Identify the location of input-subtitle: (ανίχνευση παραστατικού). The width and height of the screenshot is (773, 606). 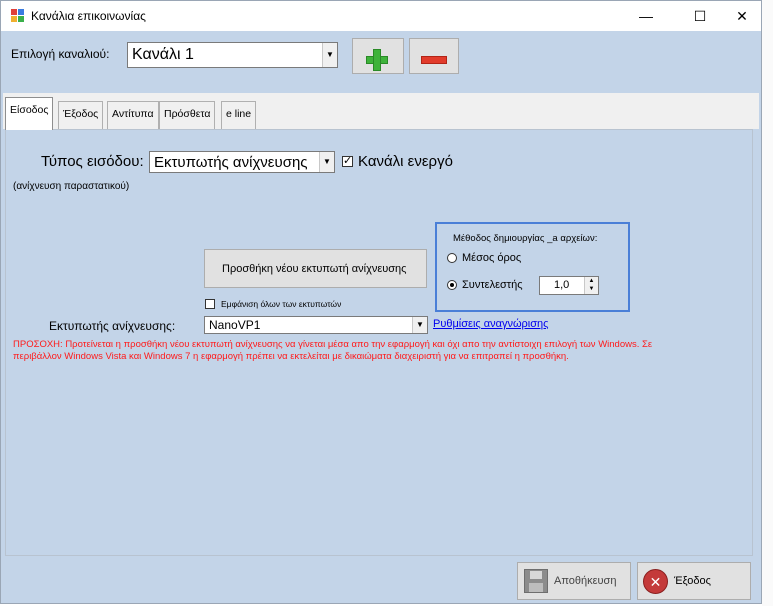
(71, 186).